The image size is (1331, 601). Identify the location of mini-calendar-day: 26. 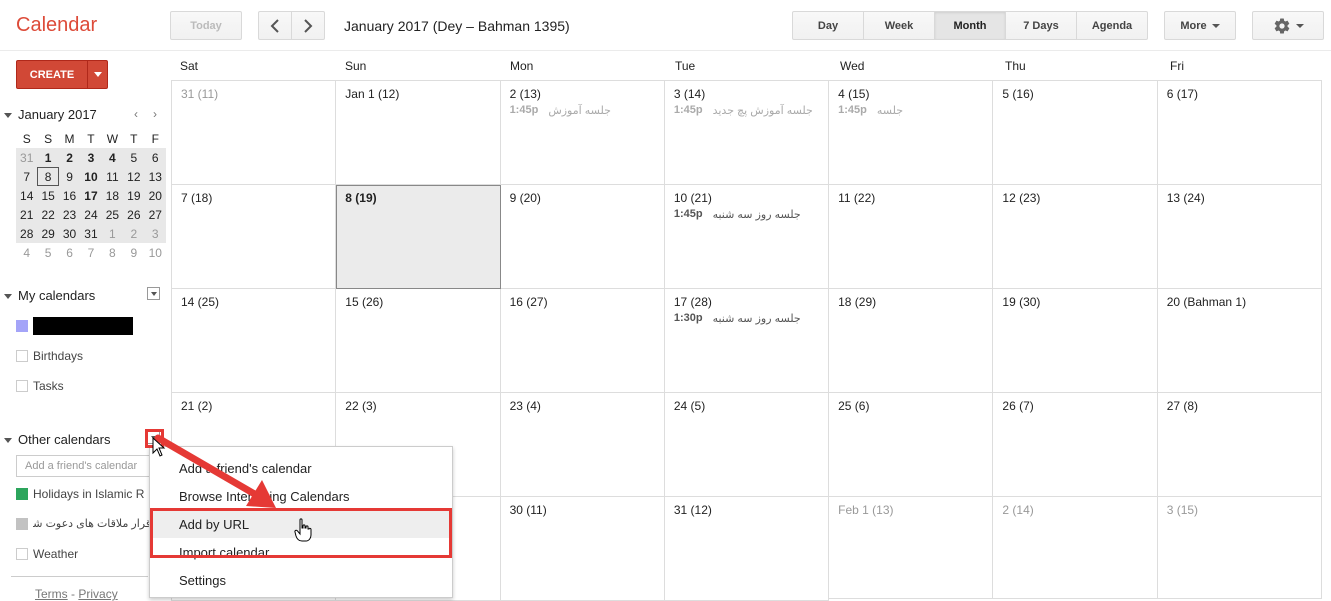
(134, 214).